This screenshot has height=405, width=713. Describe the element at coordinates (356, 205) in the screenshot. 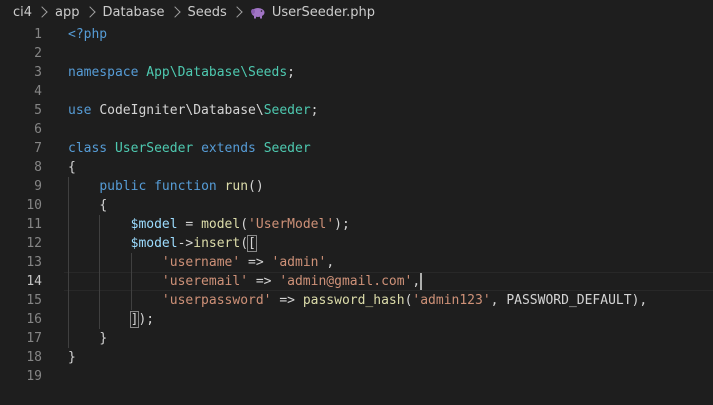

I see `code-line: 10 {` at that location.